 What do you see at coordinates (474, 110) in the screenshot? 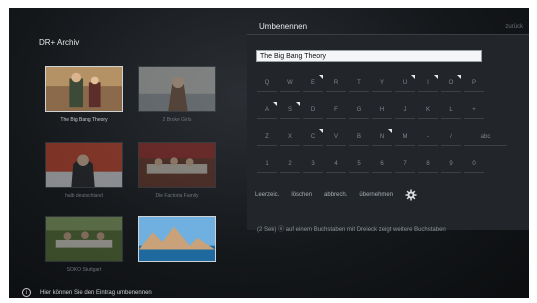
I see `key-plus: +` at bounding box center [474, 110].